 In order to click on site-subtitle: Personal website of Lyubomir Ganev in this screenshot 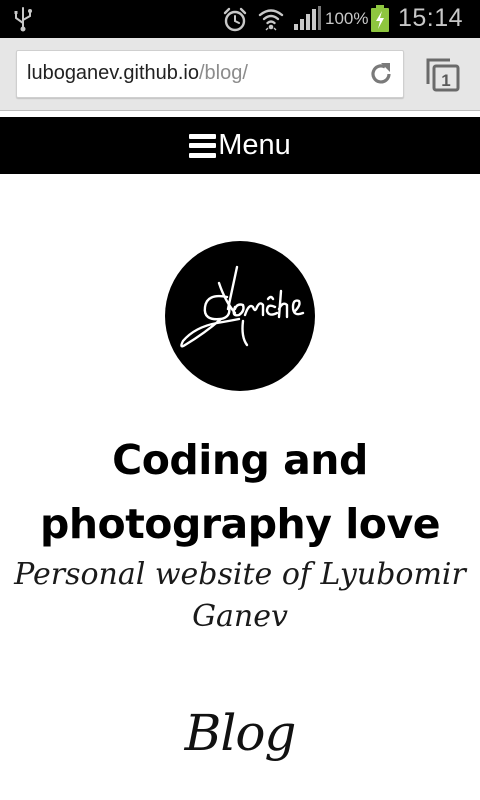, I will do `click(240, 595)`.